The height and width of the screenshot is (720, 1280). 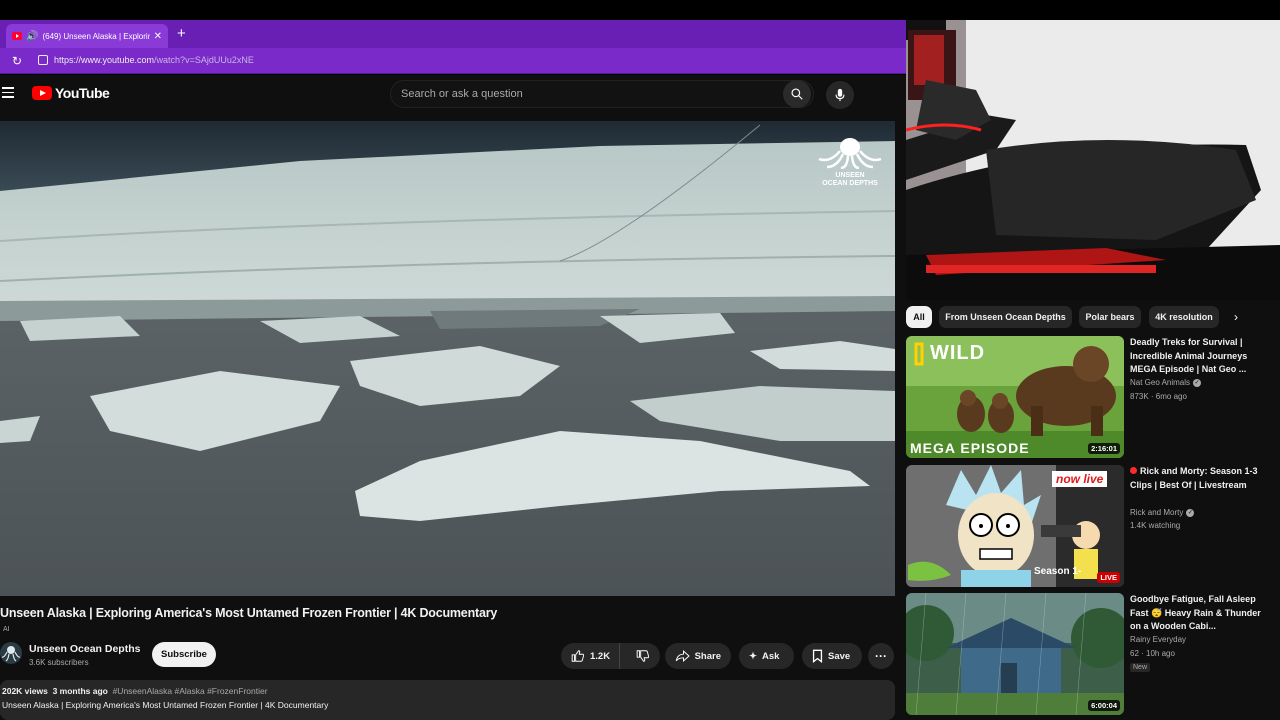 What do you see at coordinates (1158, 396) in the screenshot?
I see `recommendation-stats: 873K · 6mo ago` at bounding box center [1158, 396].